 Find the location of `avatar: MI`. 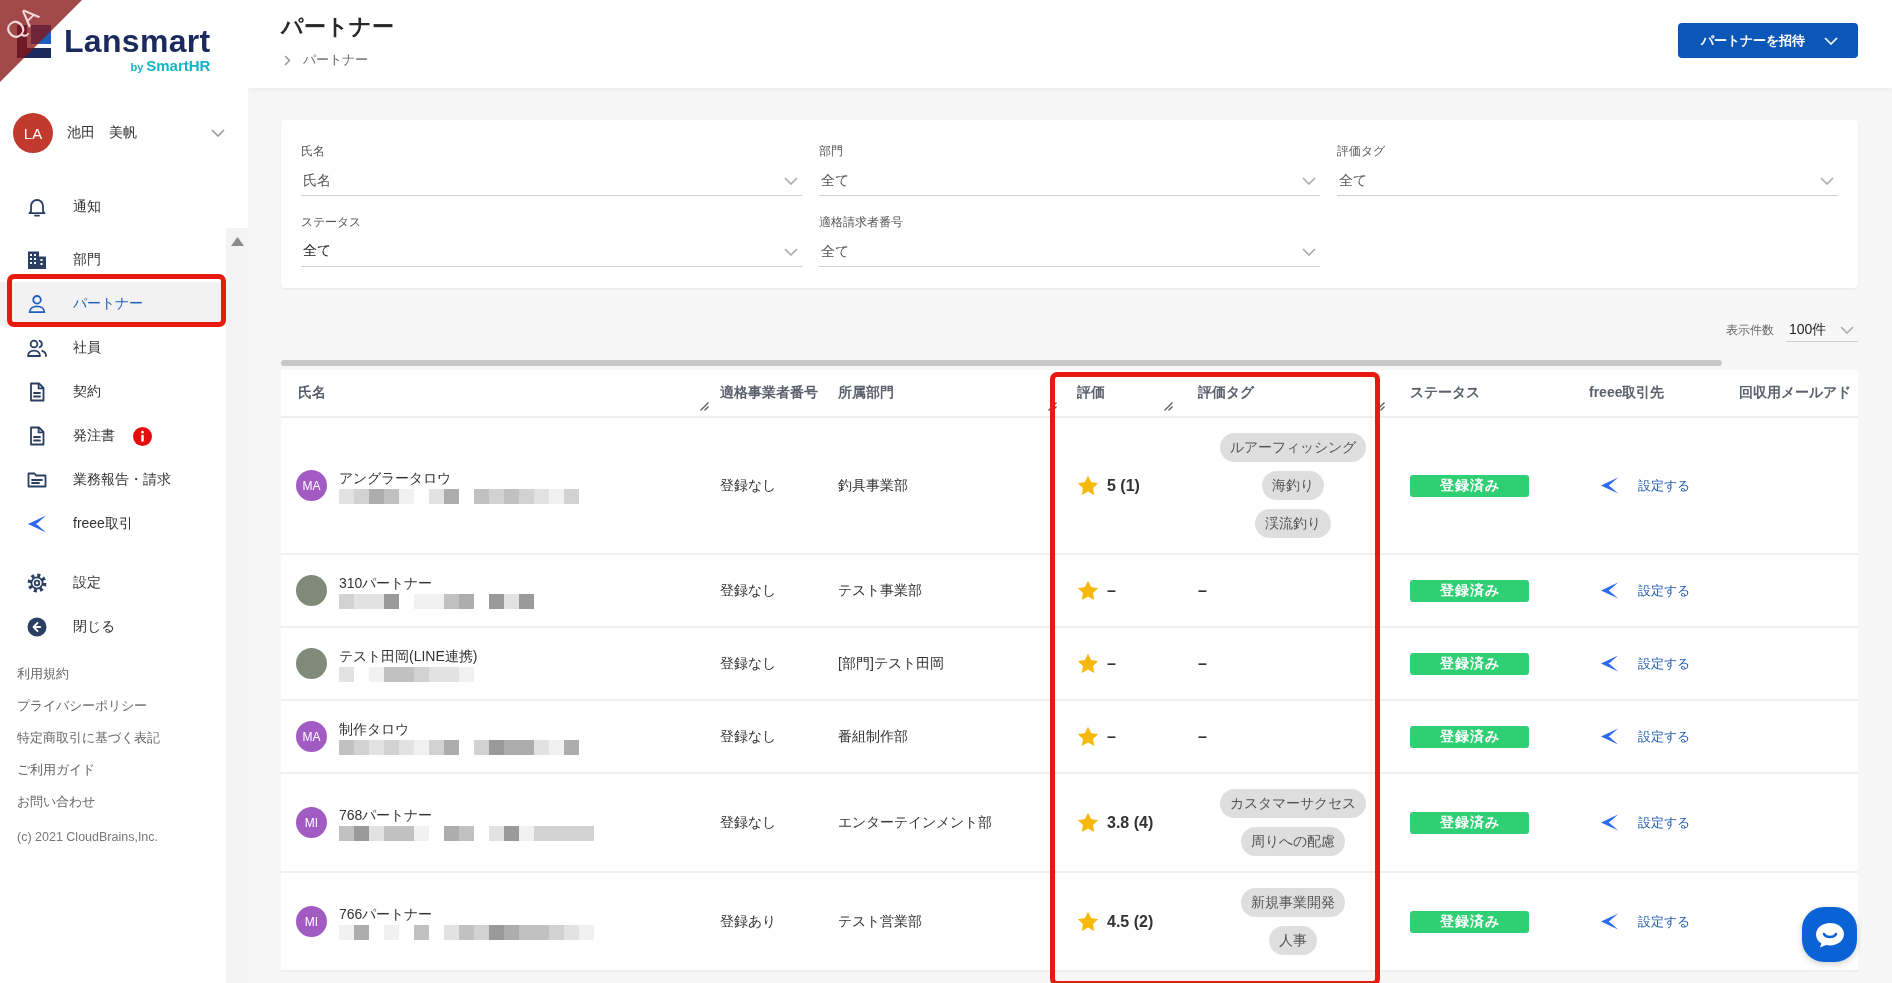

avatar: MI is located at coordinates (311, 822).